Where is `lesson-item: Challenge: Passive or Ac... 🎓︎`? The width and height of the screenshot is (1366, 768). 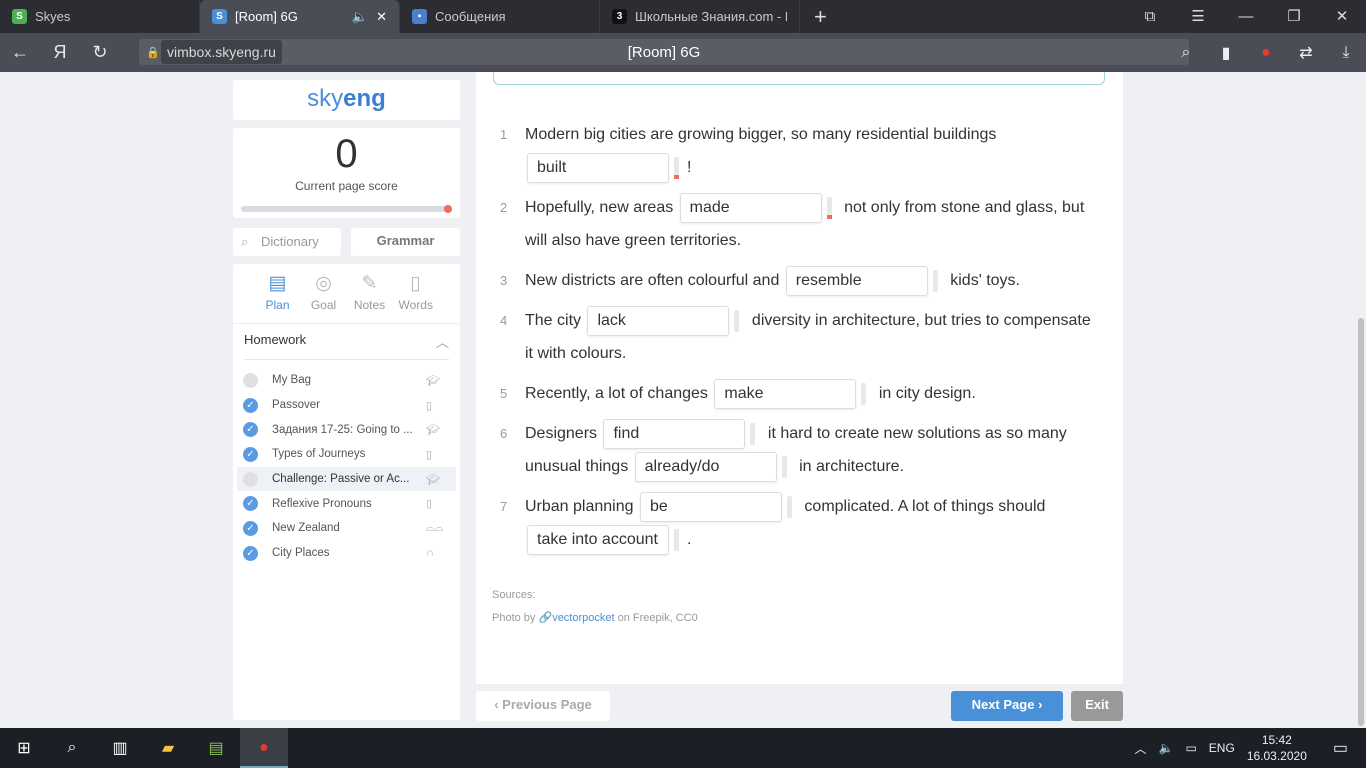
lesson-item: Challenge: Passive or Ac... 🎓︎ is located at coordinates (346, 479).